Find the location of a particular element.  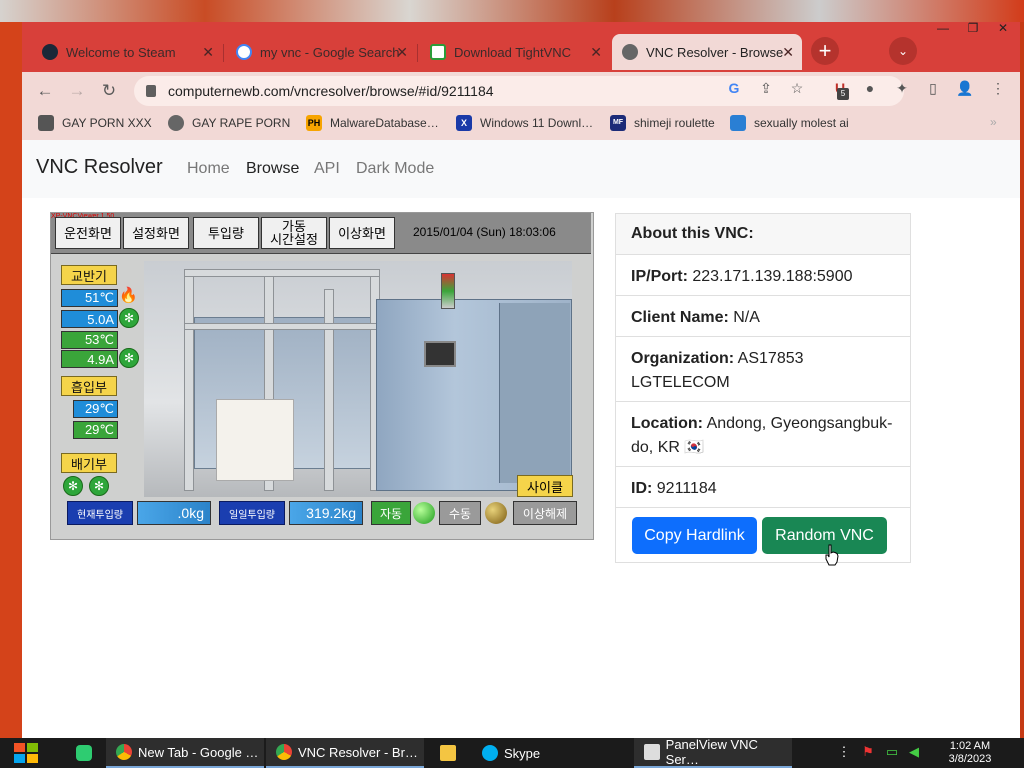

taskbar-pinned-app is located at coordinates (83, 753).